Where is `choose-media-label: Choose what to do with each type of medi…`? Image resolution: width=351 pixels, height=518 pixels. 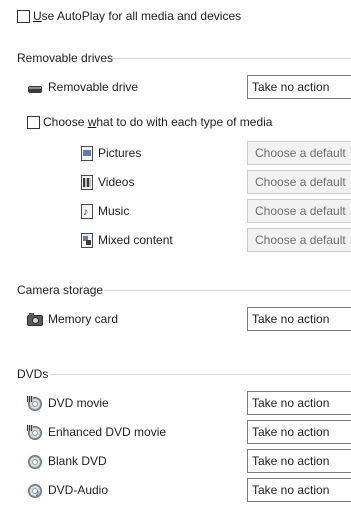
choose-media-label: Choose what to do with each type of medi… is located at coordinates (157, 122).